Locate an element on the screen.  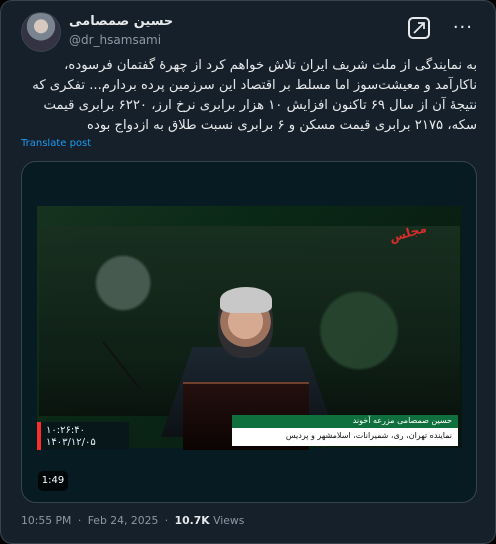
broadcast-timestamp: ۱۰:۲۶:۴۰ ۱۴۰۳/۱۲/۰۵ is located at coordinates (83, 436).